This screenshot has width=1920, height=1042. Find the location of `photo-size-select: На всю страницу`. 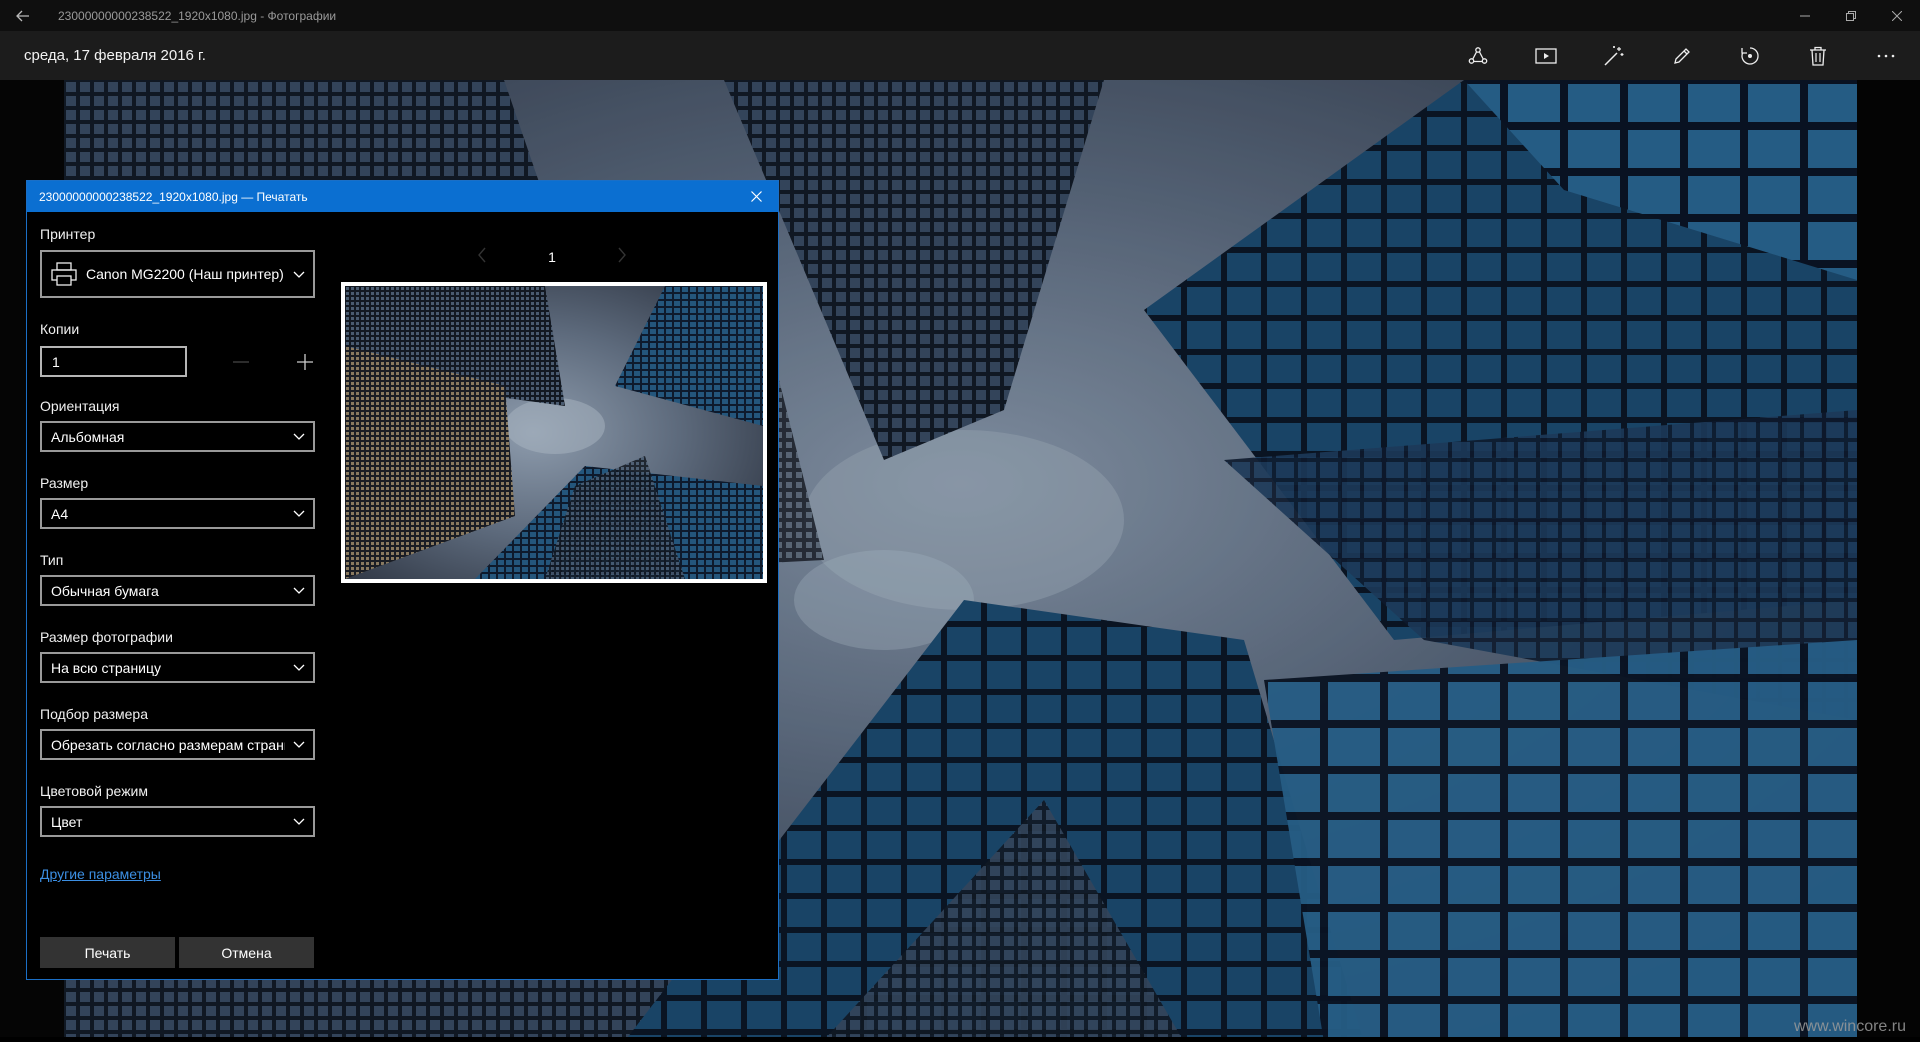

photo-size-select: На всю страницу is located at coordinates (177, 667).